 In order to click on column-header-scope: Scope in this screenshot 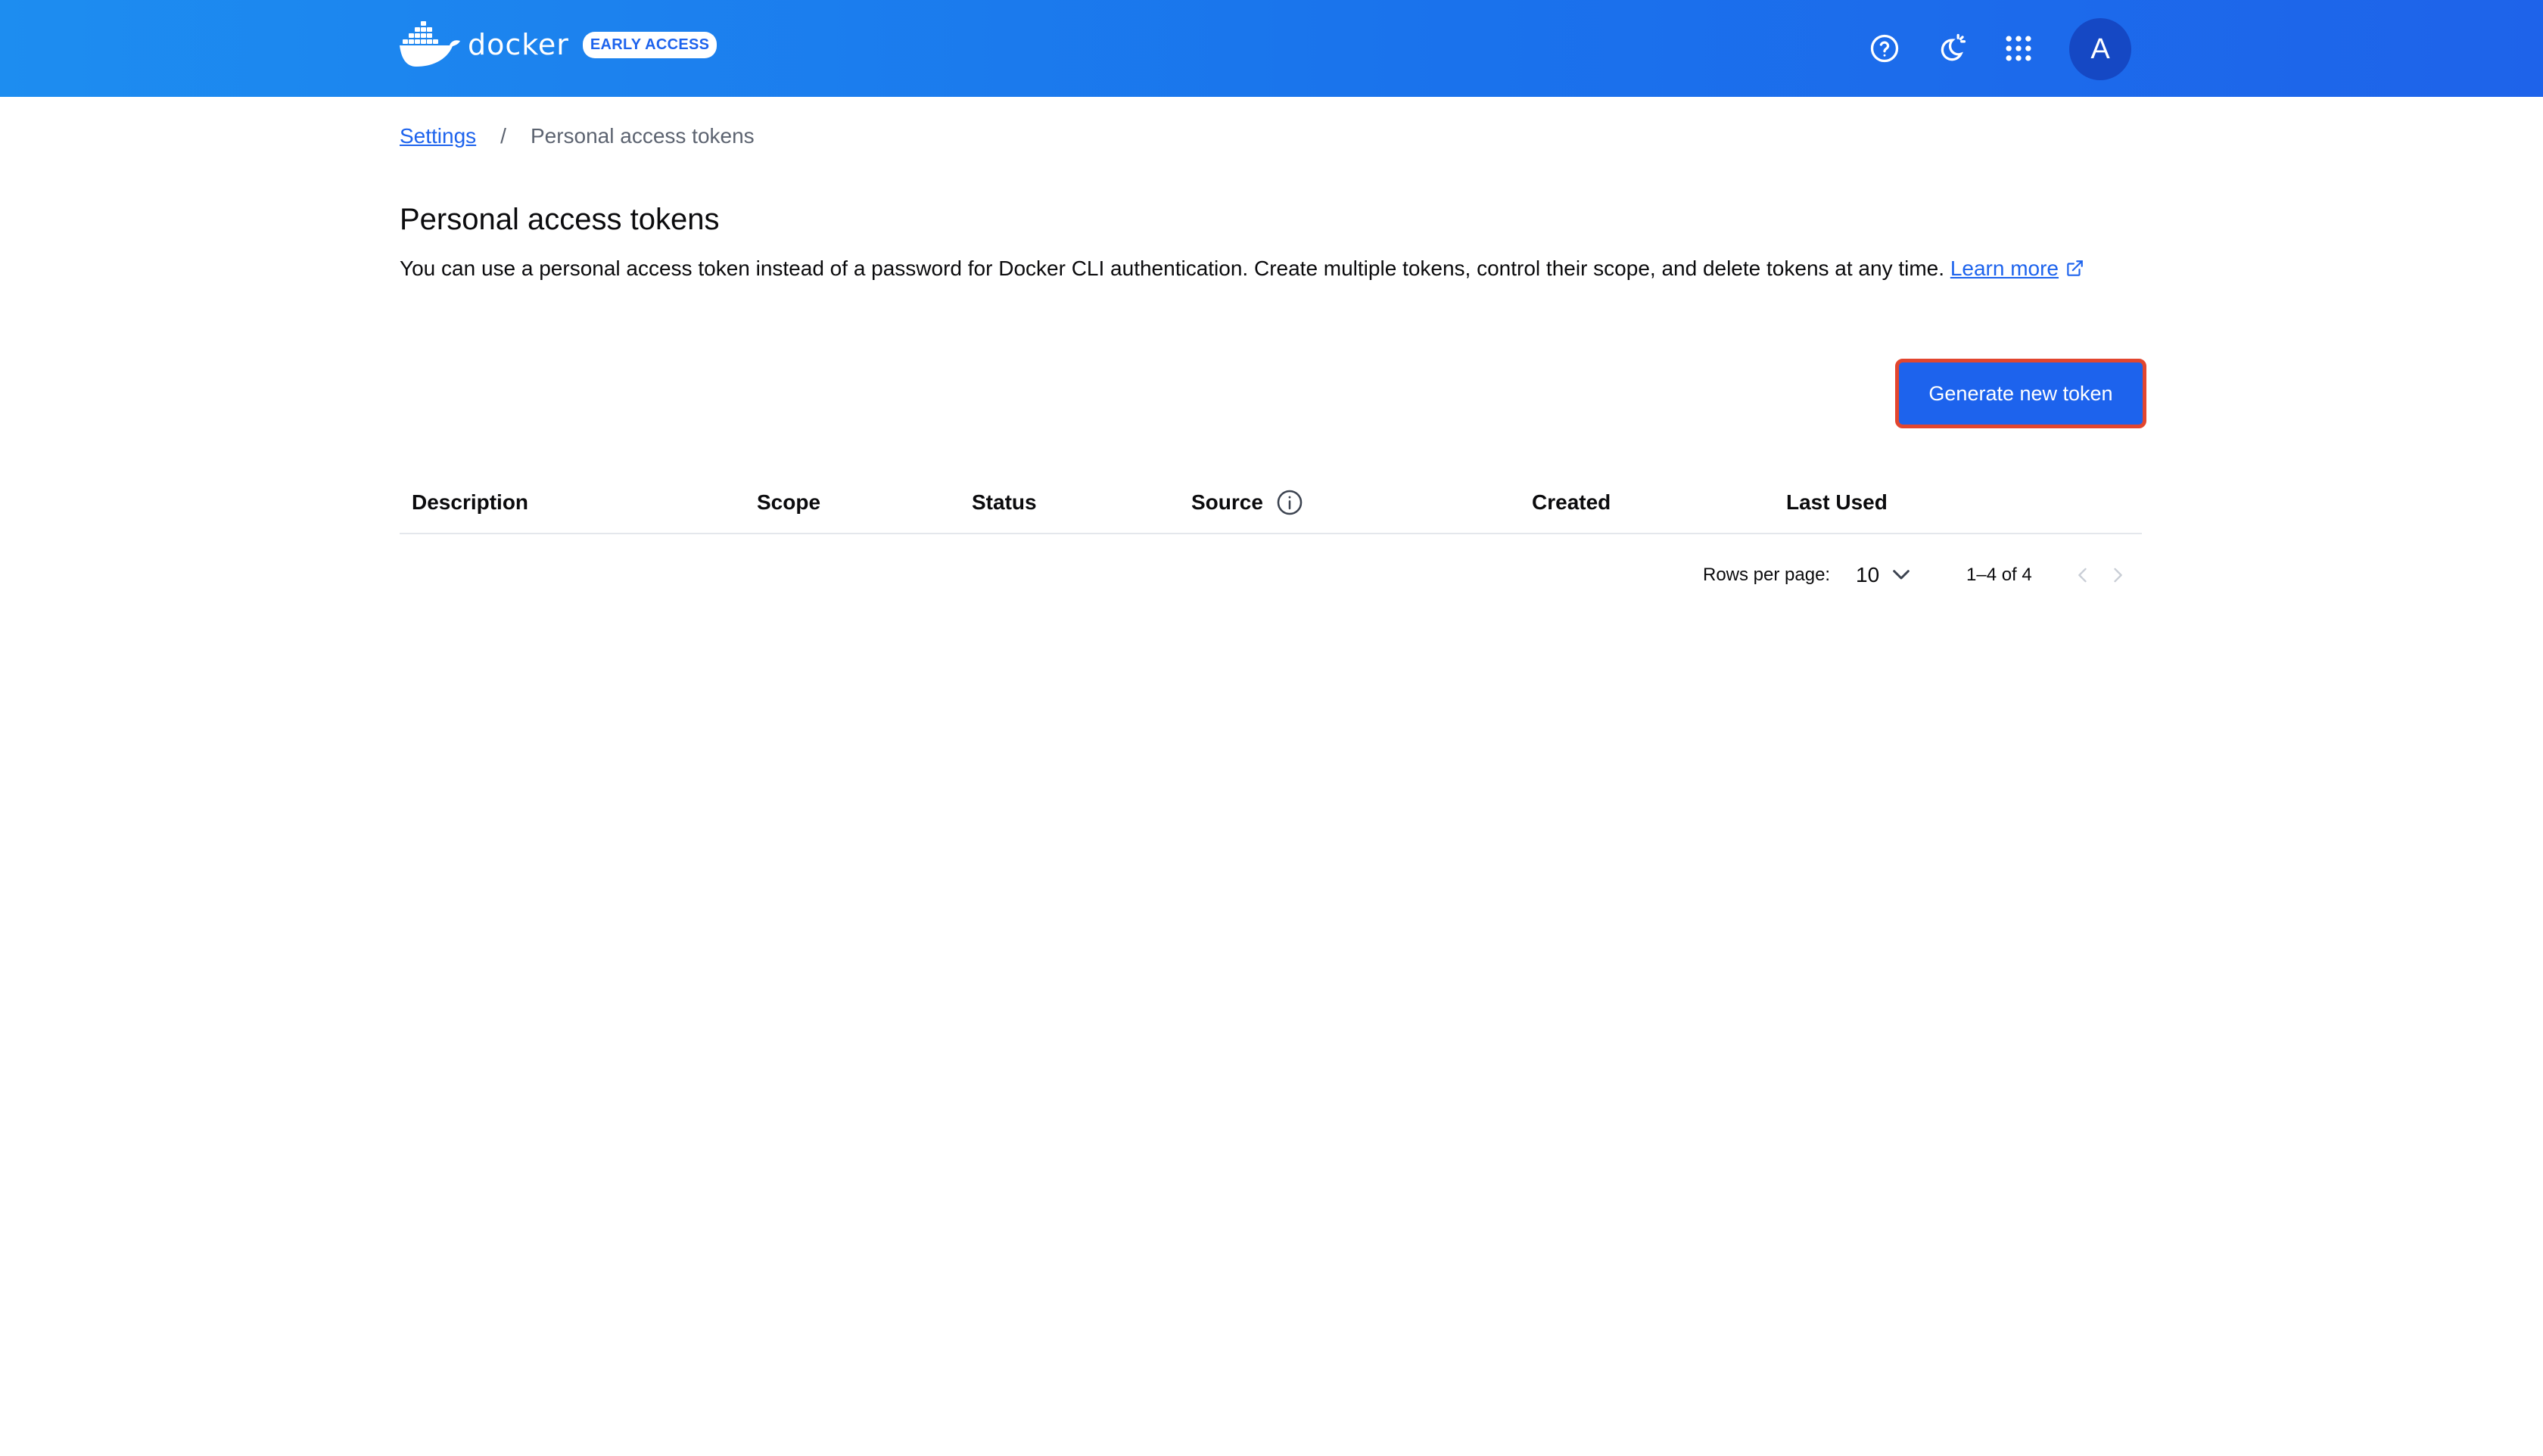, I will do `click(788, 502)`.